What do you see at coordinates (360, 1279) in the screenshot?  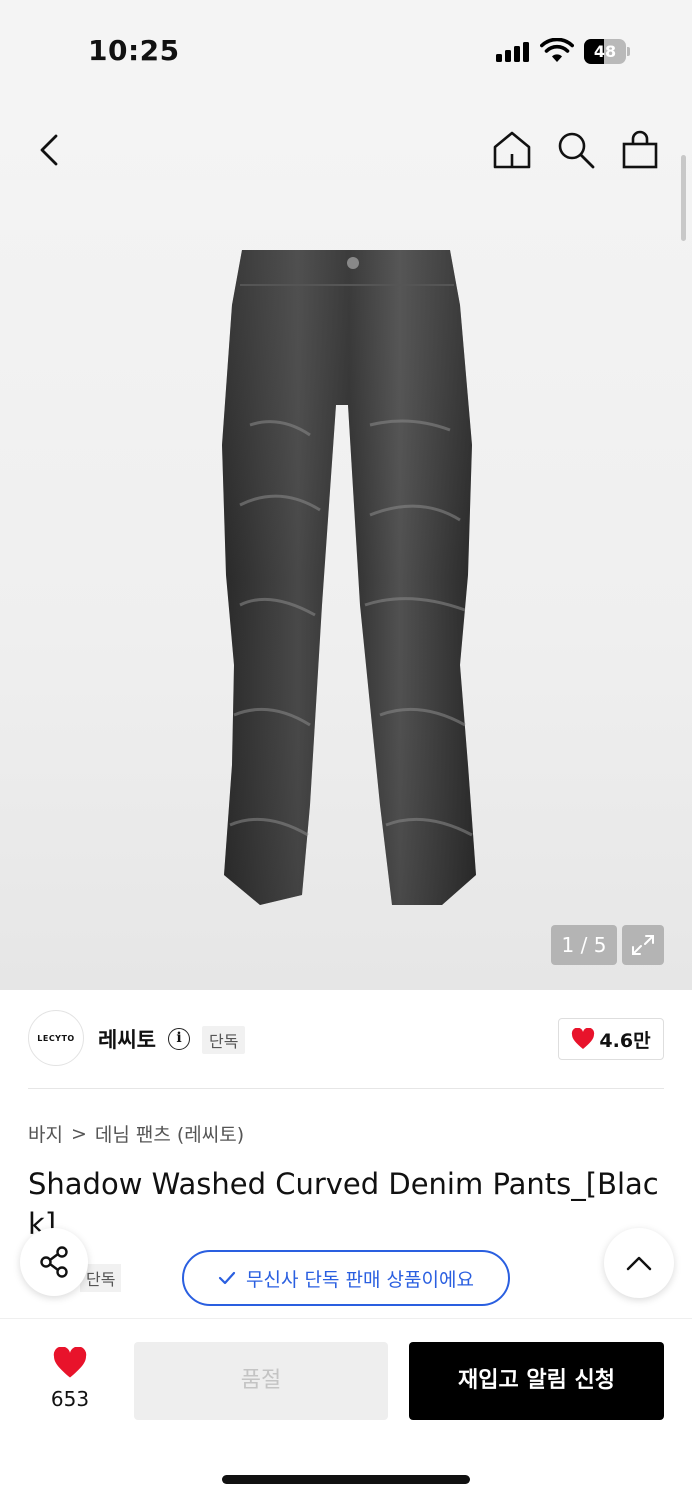 I see `exclusive-banner-text: 무신사 단독 판매 상품이에요` at bounding box center [360, 1279].